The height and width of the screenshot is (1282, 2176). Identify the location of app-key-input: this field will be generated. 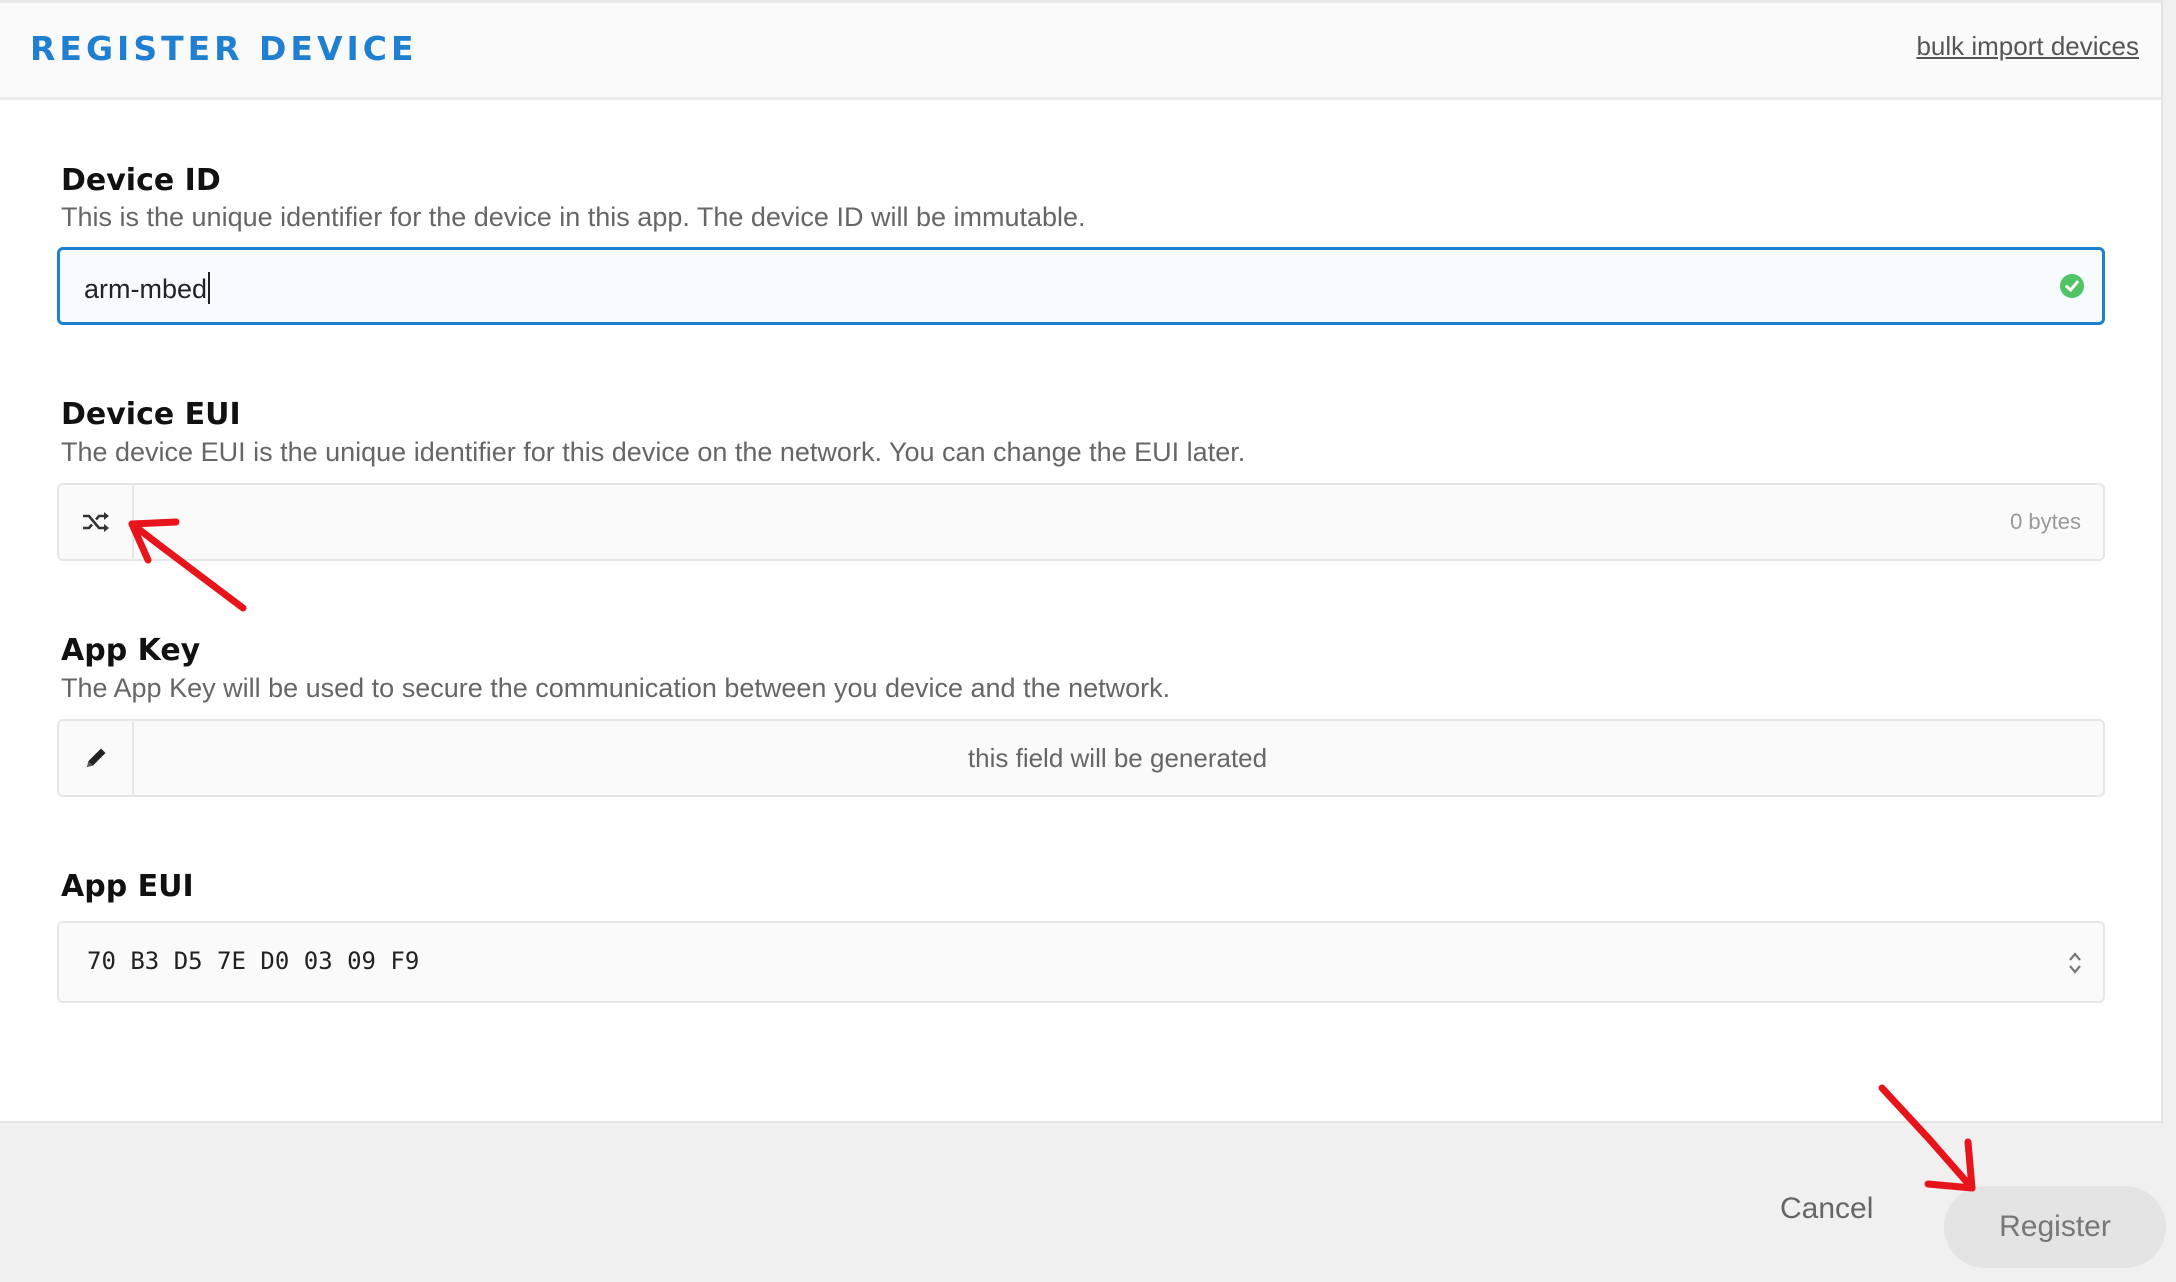
(1081, 758).